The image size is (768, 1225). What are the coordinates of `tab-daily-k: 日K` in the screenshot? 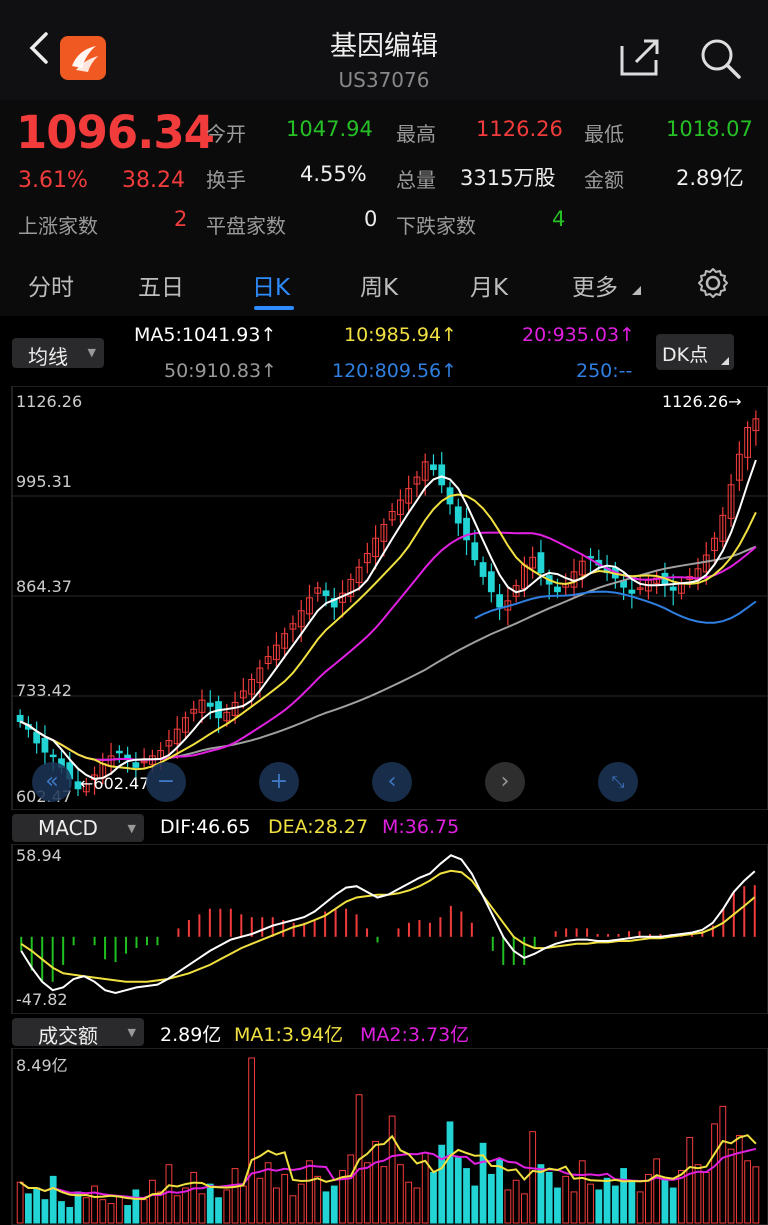 It's located at (271, 285).